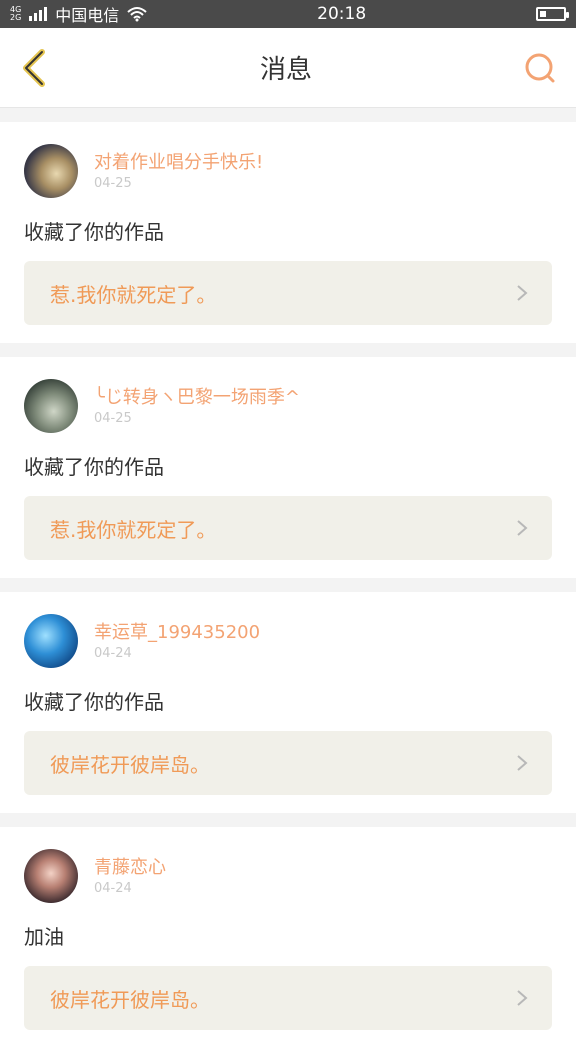 Image resolution: width=576 pixels, height=1048 pixels. Describe the element at coordinates (288, 641) in the screenshot. I see `user-row: 幸运草_199435200 04-24` at that location.